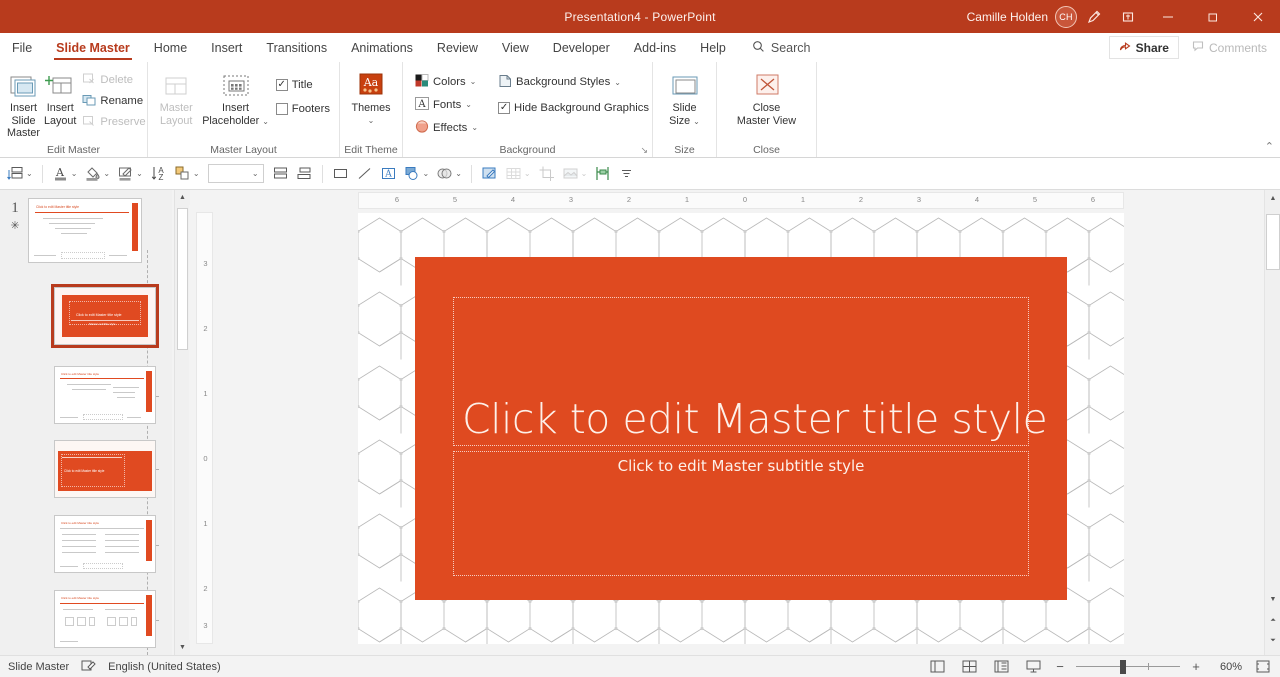 The height and width of the screenshot is (677, 1280). Describe the element at coordinates (303, 84) in the screenshot. I see `title-checkbox: ✓ Title` at that location.